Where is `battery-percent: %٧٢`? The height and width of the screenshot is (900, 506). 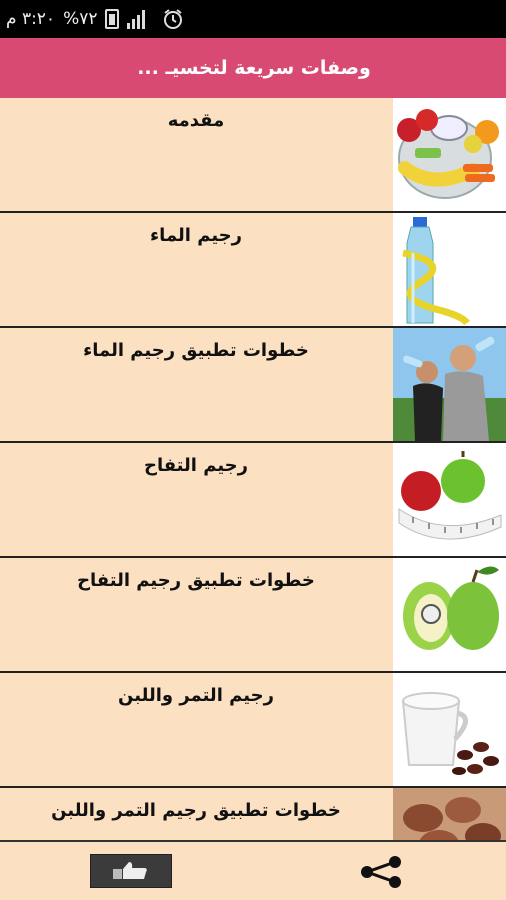
battery-percent: %٧٢ is located at coordinates (80, 19).